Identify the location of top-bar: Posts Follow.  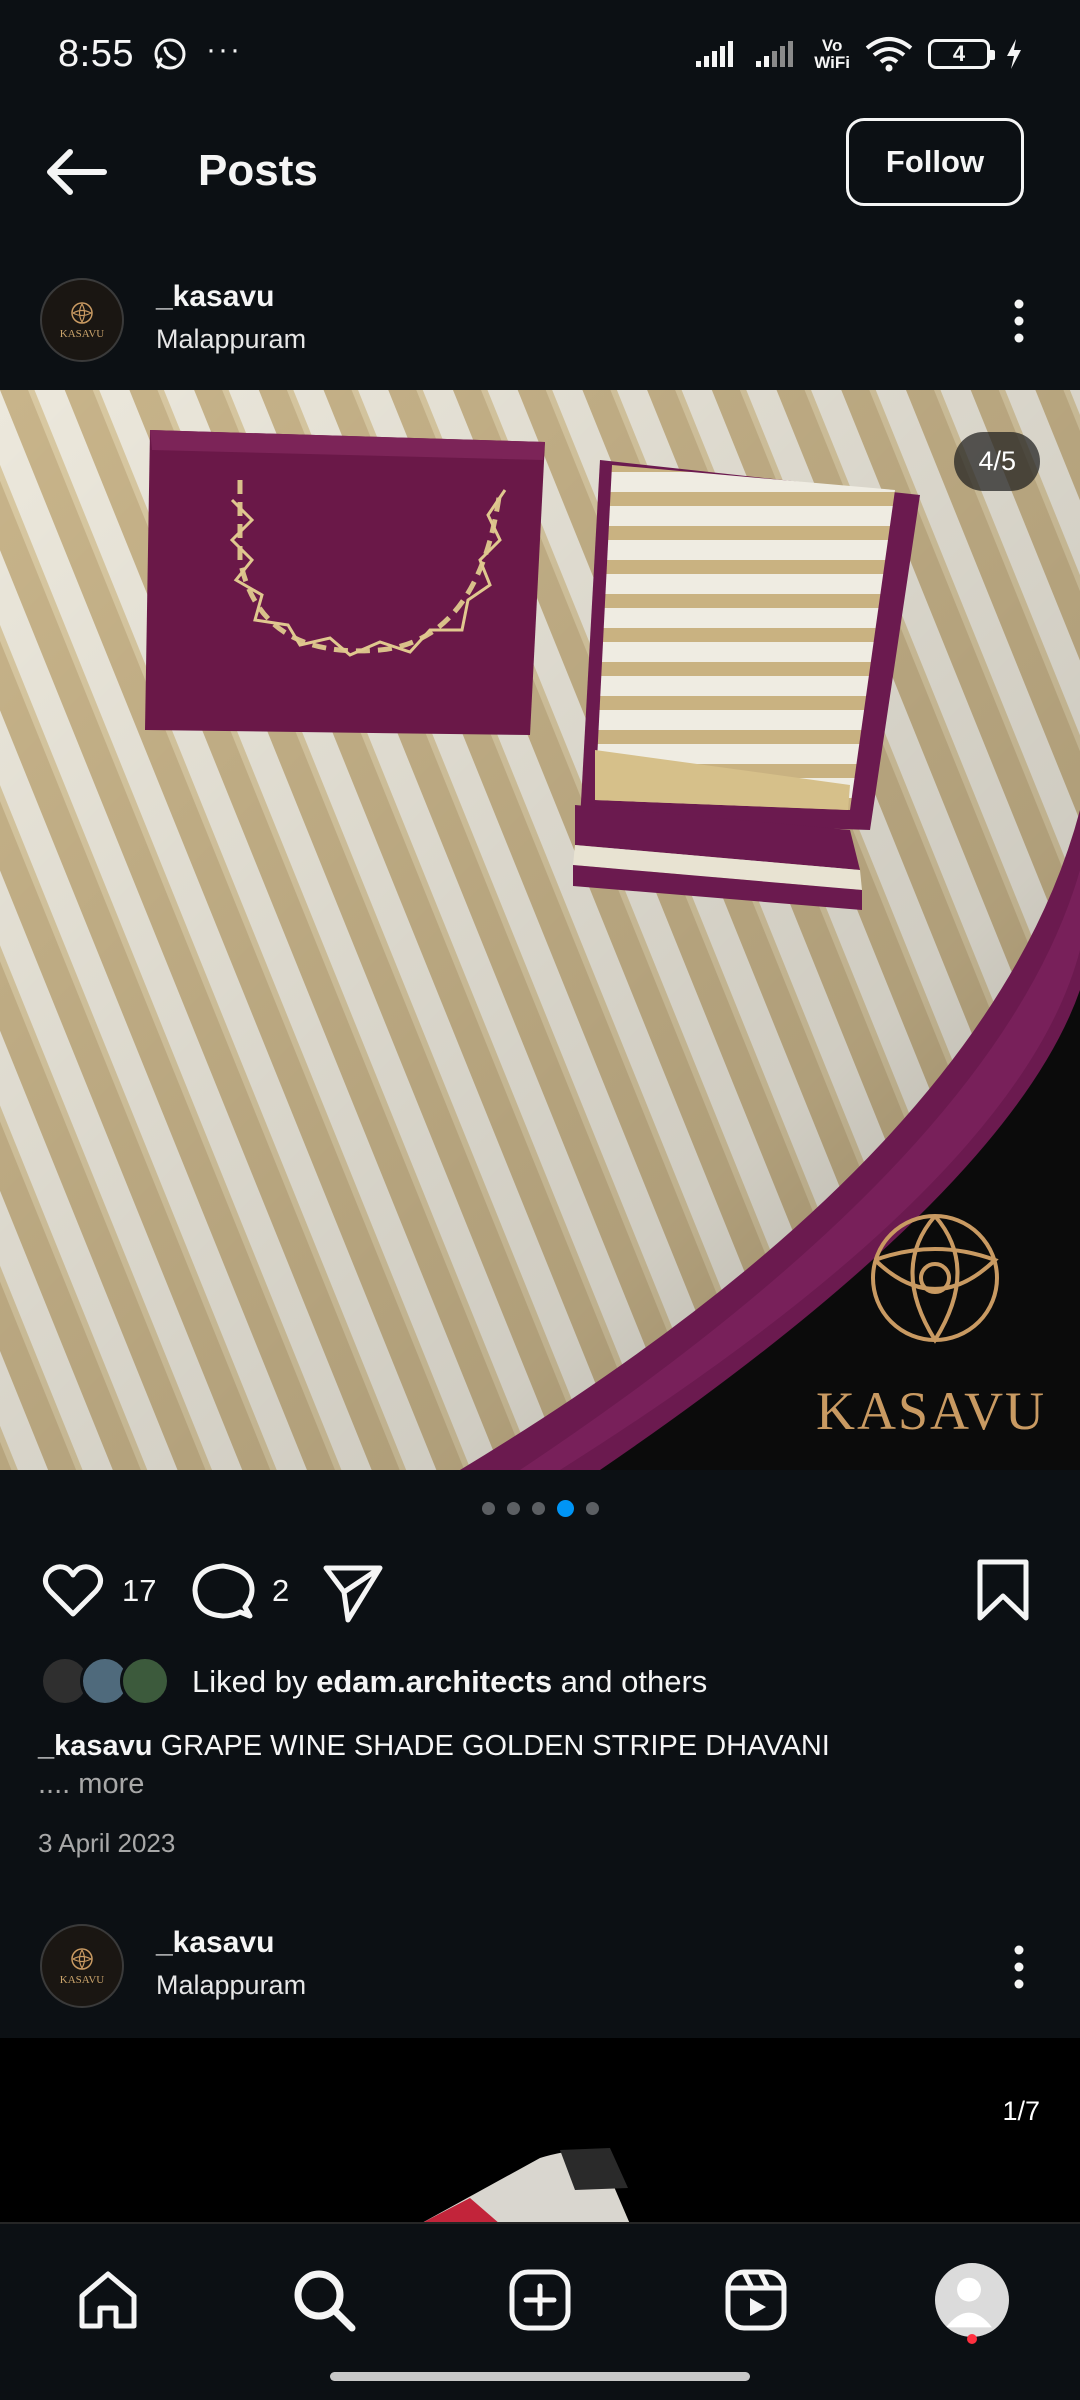
(540, 172).